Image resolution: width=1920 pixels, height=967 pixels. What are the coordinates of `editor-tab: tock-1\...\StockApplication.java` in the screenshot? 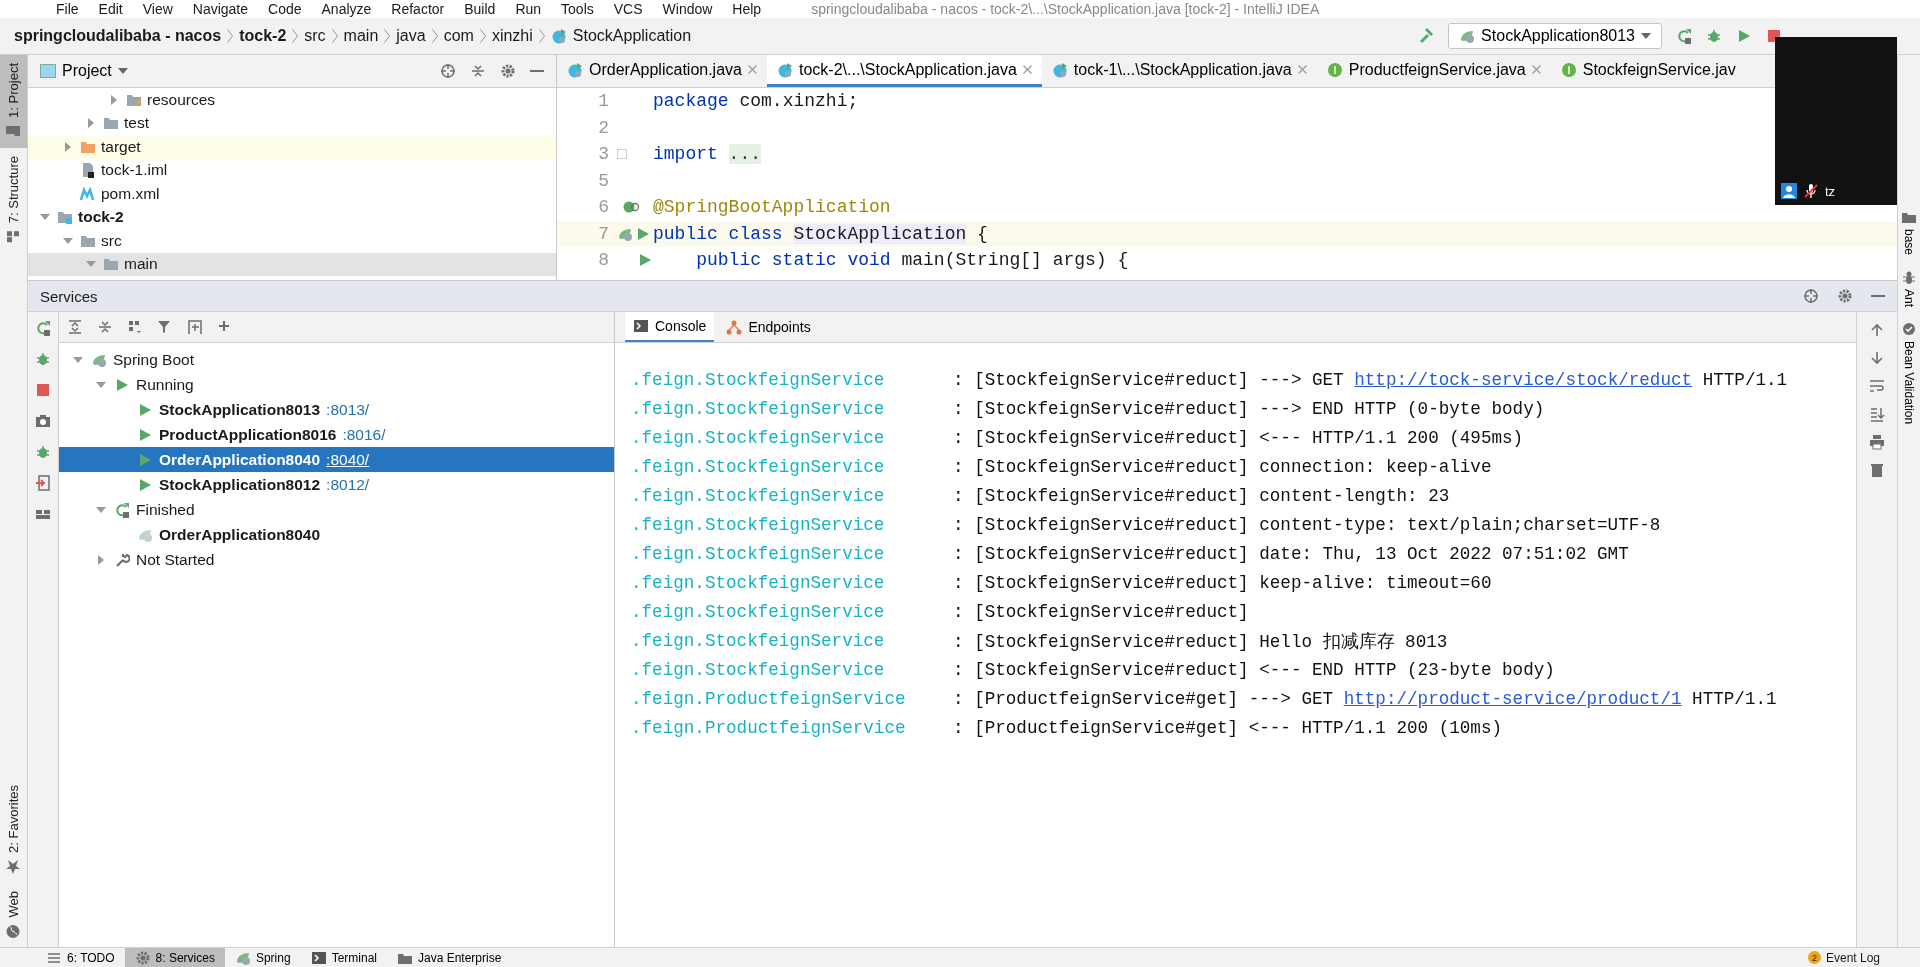 It's located at (1179, 71).